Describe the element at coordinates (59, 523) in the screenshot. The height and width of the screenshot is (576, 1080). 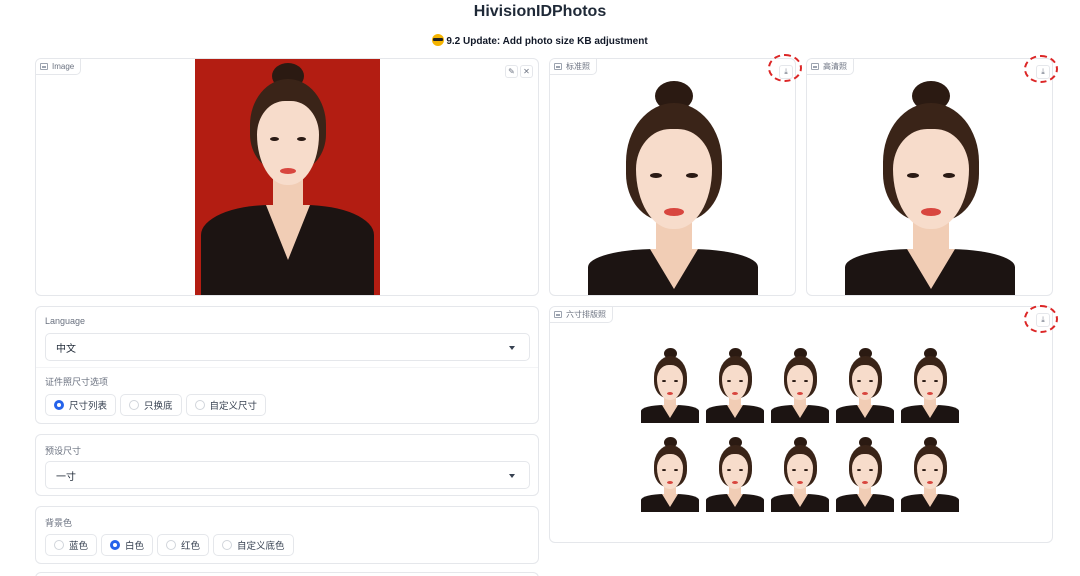
I see `background-color-label: 背景色` at that location.